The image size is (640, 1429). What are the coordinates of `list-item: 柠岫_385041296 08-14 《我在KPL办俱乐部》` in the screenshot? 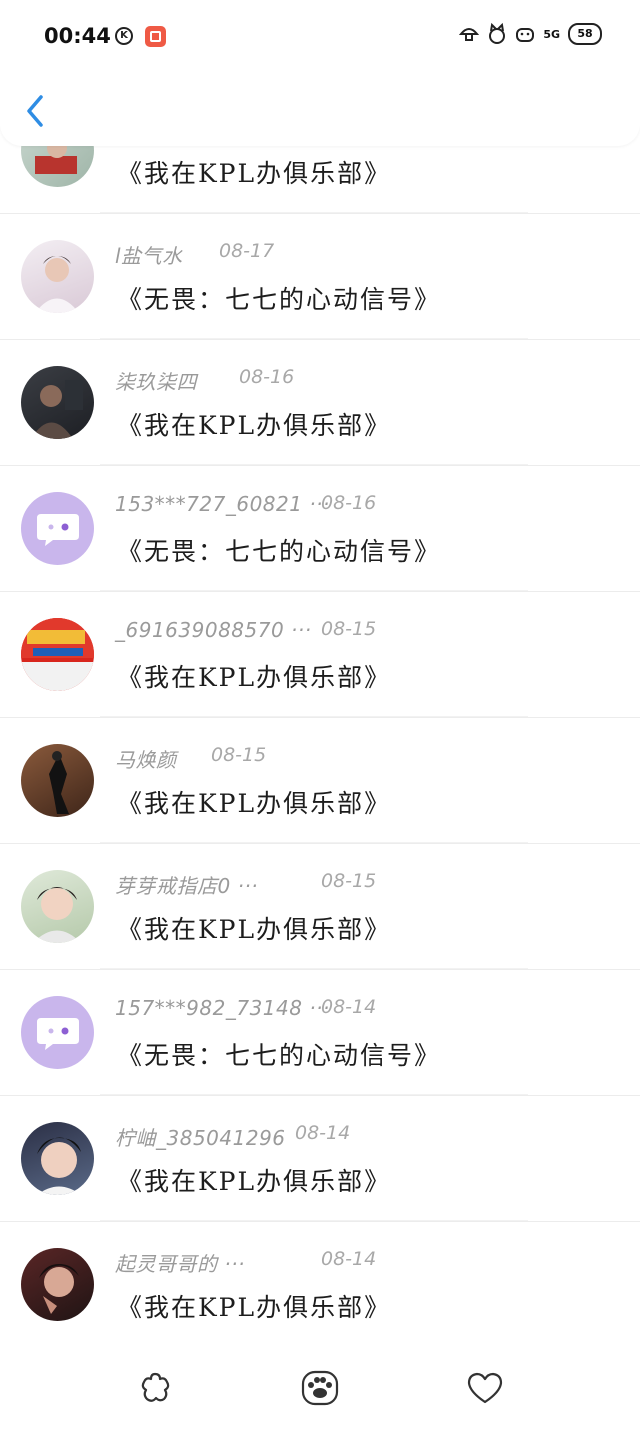 It's located at (320, 1159).